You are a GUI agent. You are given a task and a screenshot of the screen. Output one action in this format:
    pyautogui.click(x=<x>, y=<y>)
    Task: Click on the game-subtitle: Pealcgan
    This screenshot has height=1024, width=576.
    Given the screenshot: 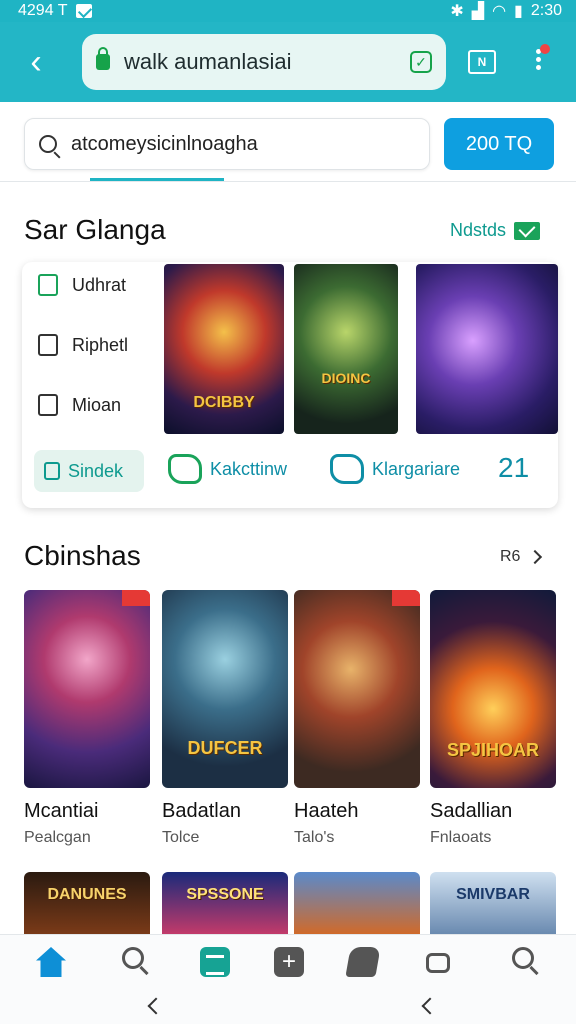 What is the action you would take?
    pyautogui.click(x=57, y=837)
    